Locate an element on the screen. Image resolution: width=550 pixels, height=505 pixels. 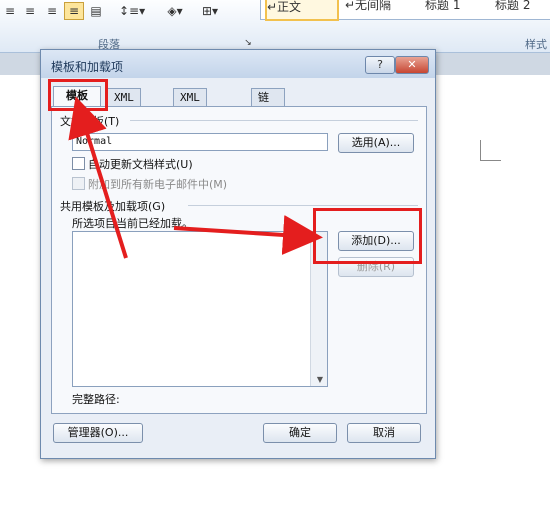
arrow-to-tab is located at coordinates (98, 177).